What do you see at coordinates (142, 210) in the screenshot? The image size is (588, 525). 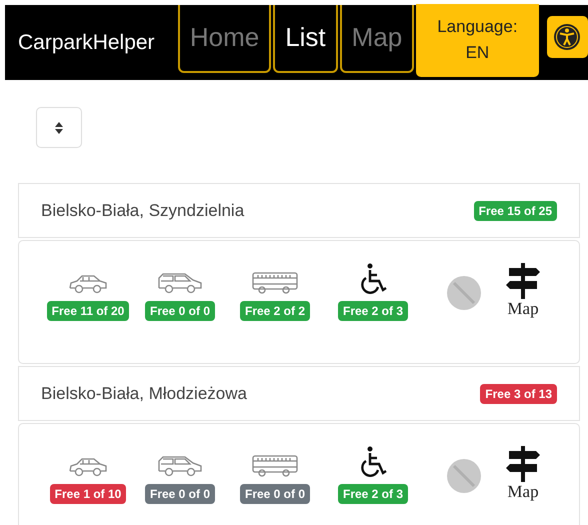 I see `carpark-name: Bielsko-Biała, Szyndzielnia` at bounding box center [142, 210].